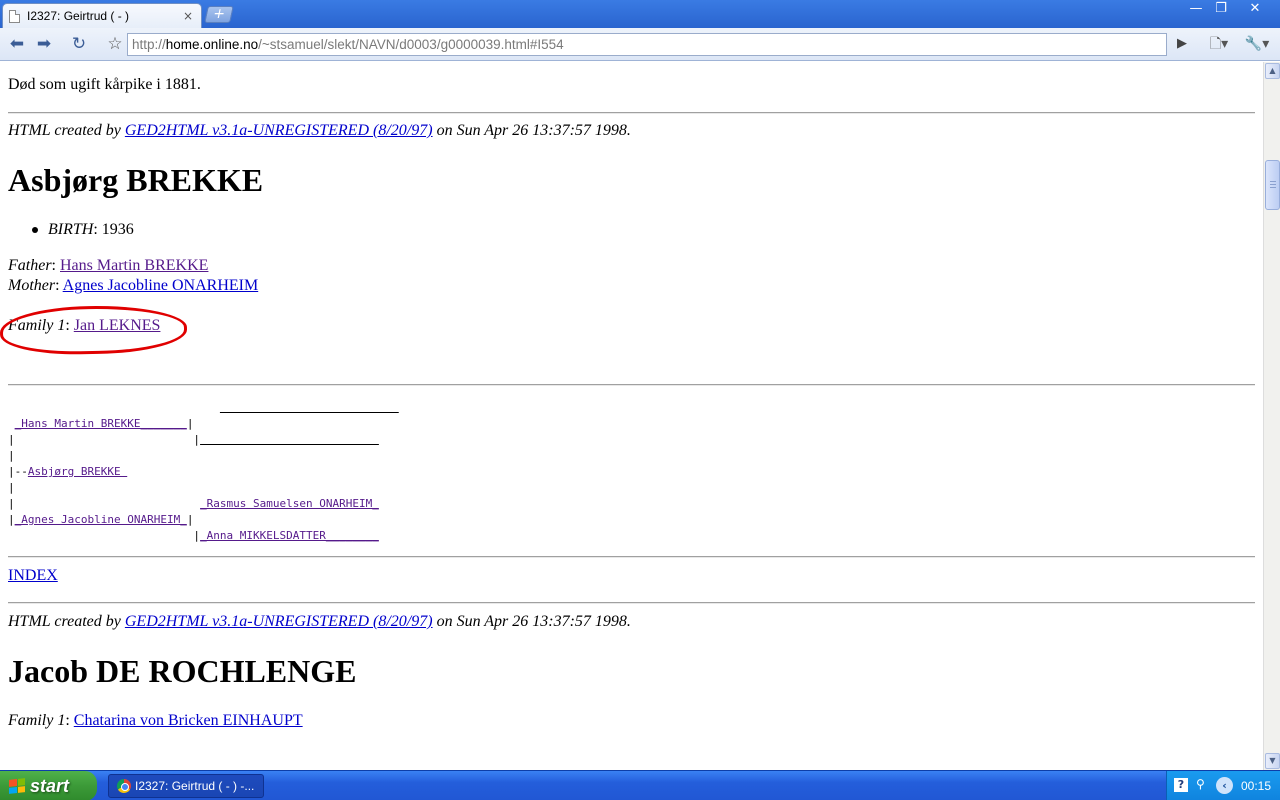 This screenshot has width=1280, height=800. What do you see at coordinates (30, 265) in the screenshot?
I see `father-label: Father` at bounding box center [30, 265].